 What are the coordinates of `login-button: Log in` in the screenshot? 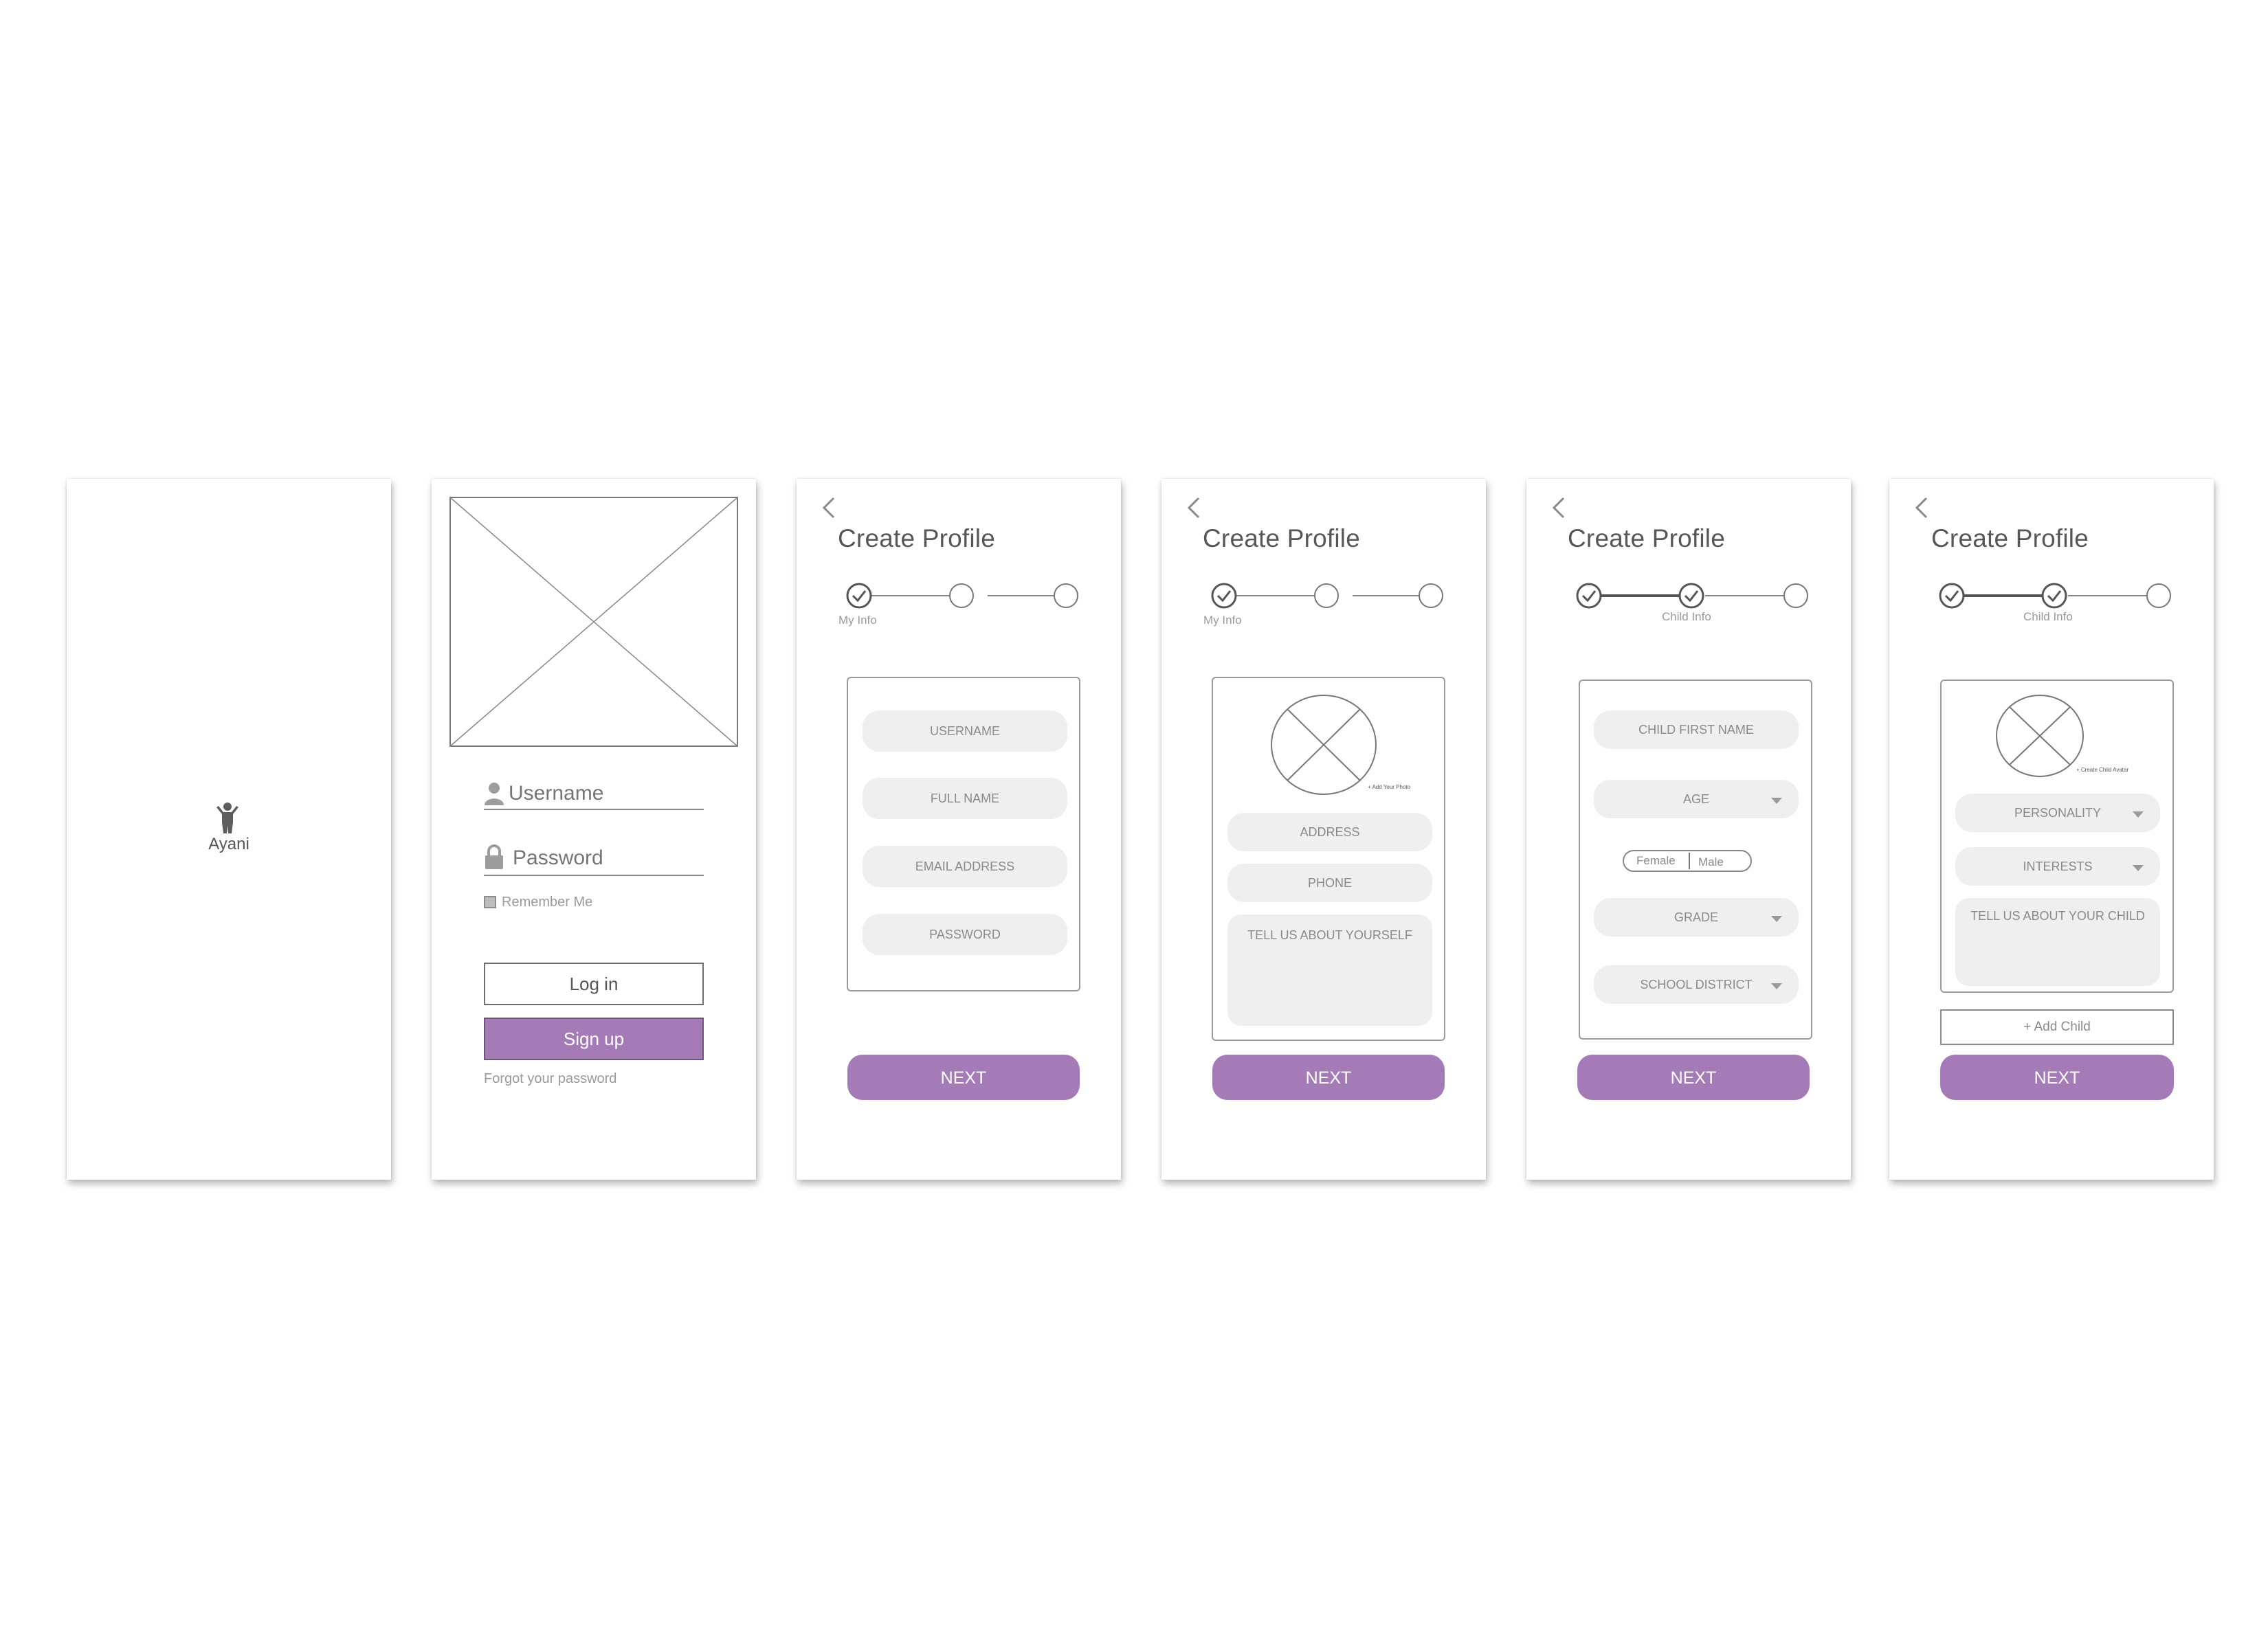 It's located at (594, 984).